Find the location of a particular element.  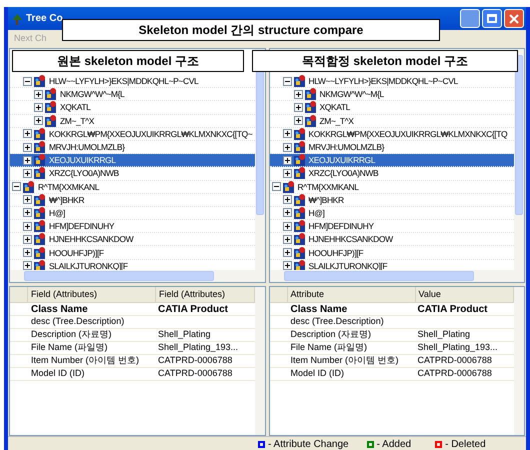

table-cell-text: CATPRD-0006788 is located at coordinates (195, 374).